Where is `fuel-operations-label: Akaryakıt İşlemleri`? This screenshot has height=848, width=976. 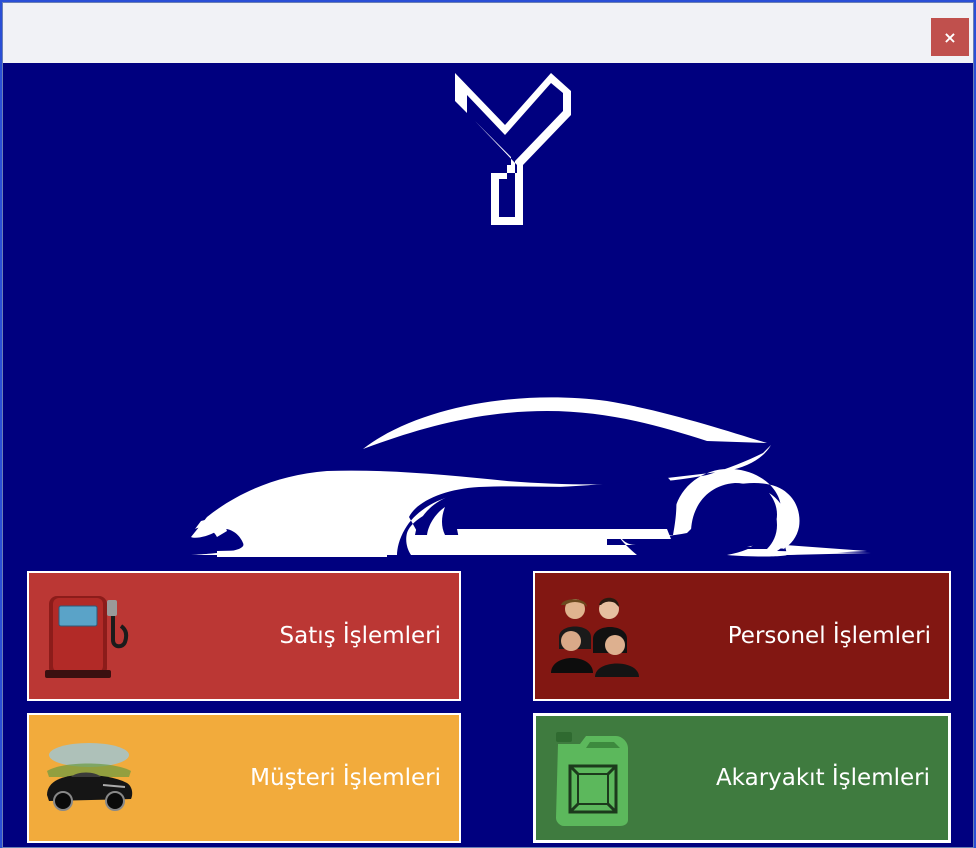 fuel-operations-label: Akaryakıt İşlemleri is located at coordinates (822, 778).